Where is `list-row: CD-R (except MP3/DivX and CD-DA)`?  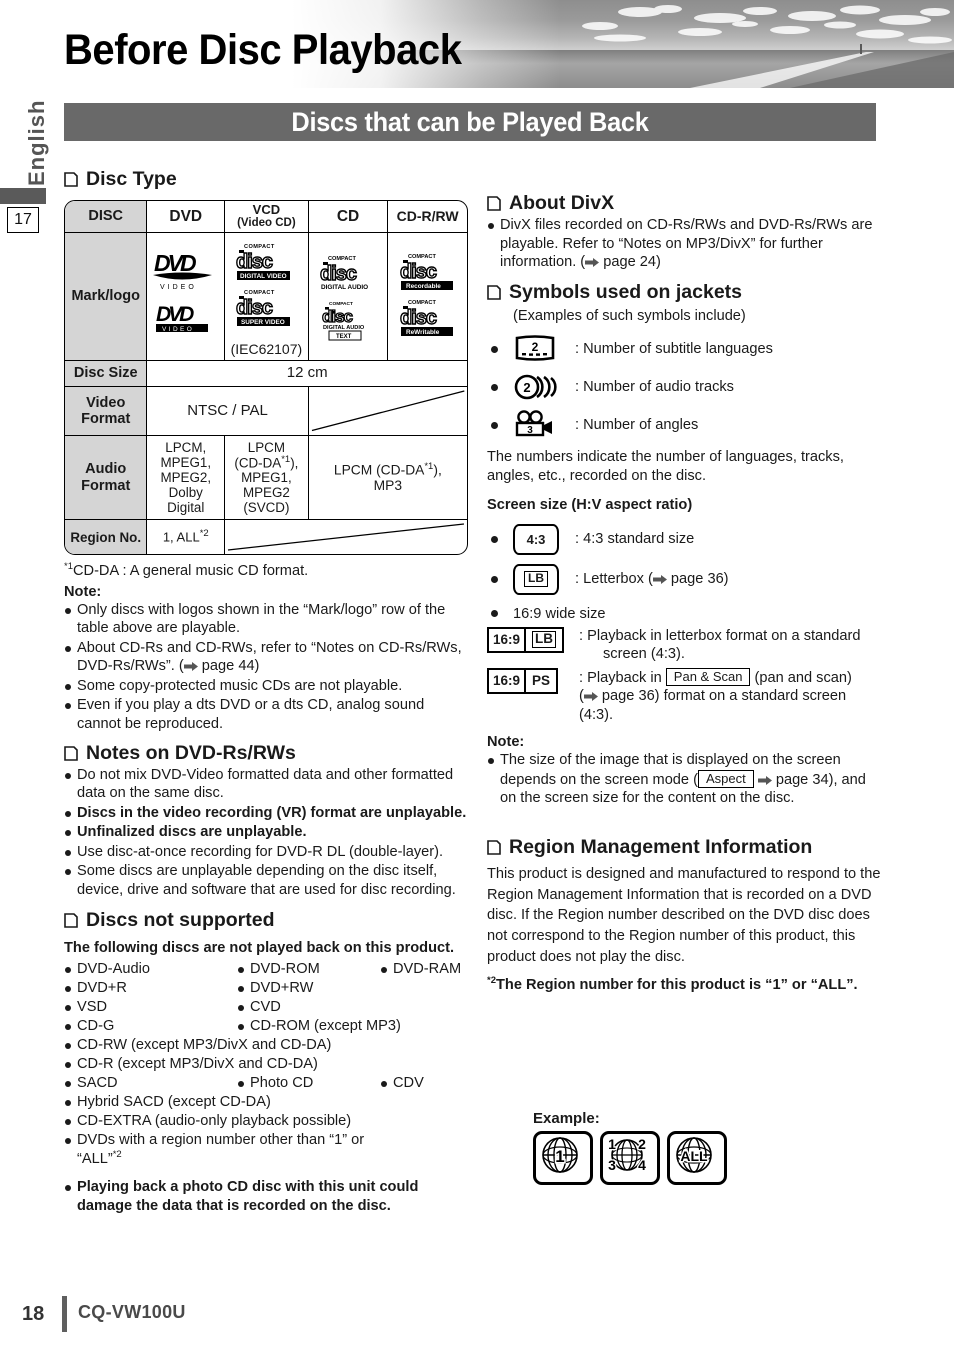 list-row: CD-R (except MP3/DivX and CD-DA) is located at coordinates (266, 1064).